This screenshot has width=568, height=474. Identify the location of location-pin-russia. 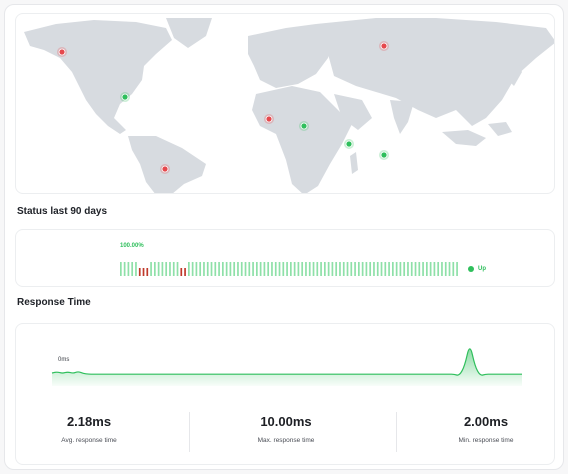
(384, 46).